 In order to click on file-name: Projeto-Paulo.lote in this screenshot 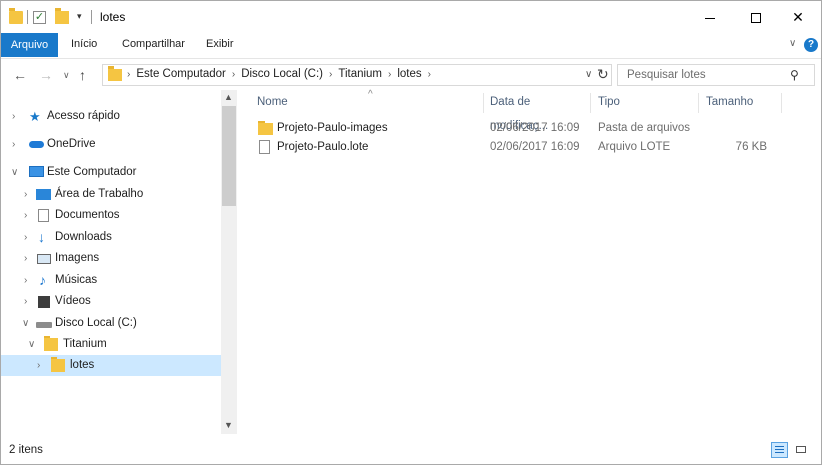, I will do `click(323, 147)`.